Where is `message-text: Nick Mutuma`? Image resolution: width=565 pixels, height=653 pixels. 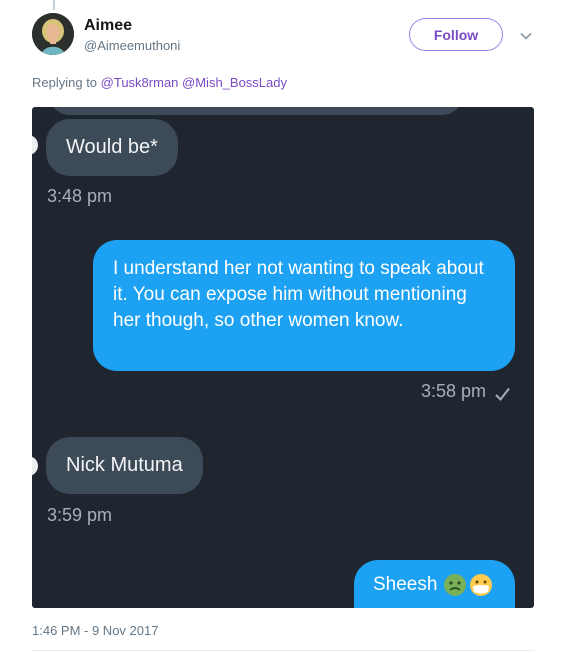 message-text: Nick Mutuma is located at coordinates (124, 465).